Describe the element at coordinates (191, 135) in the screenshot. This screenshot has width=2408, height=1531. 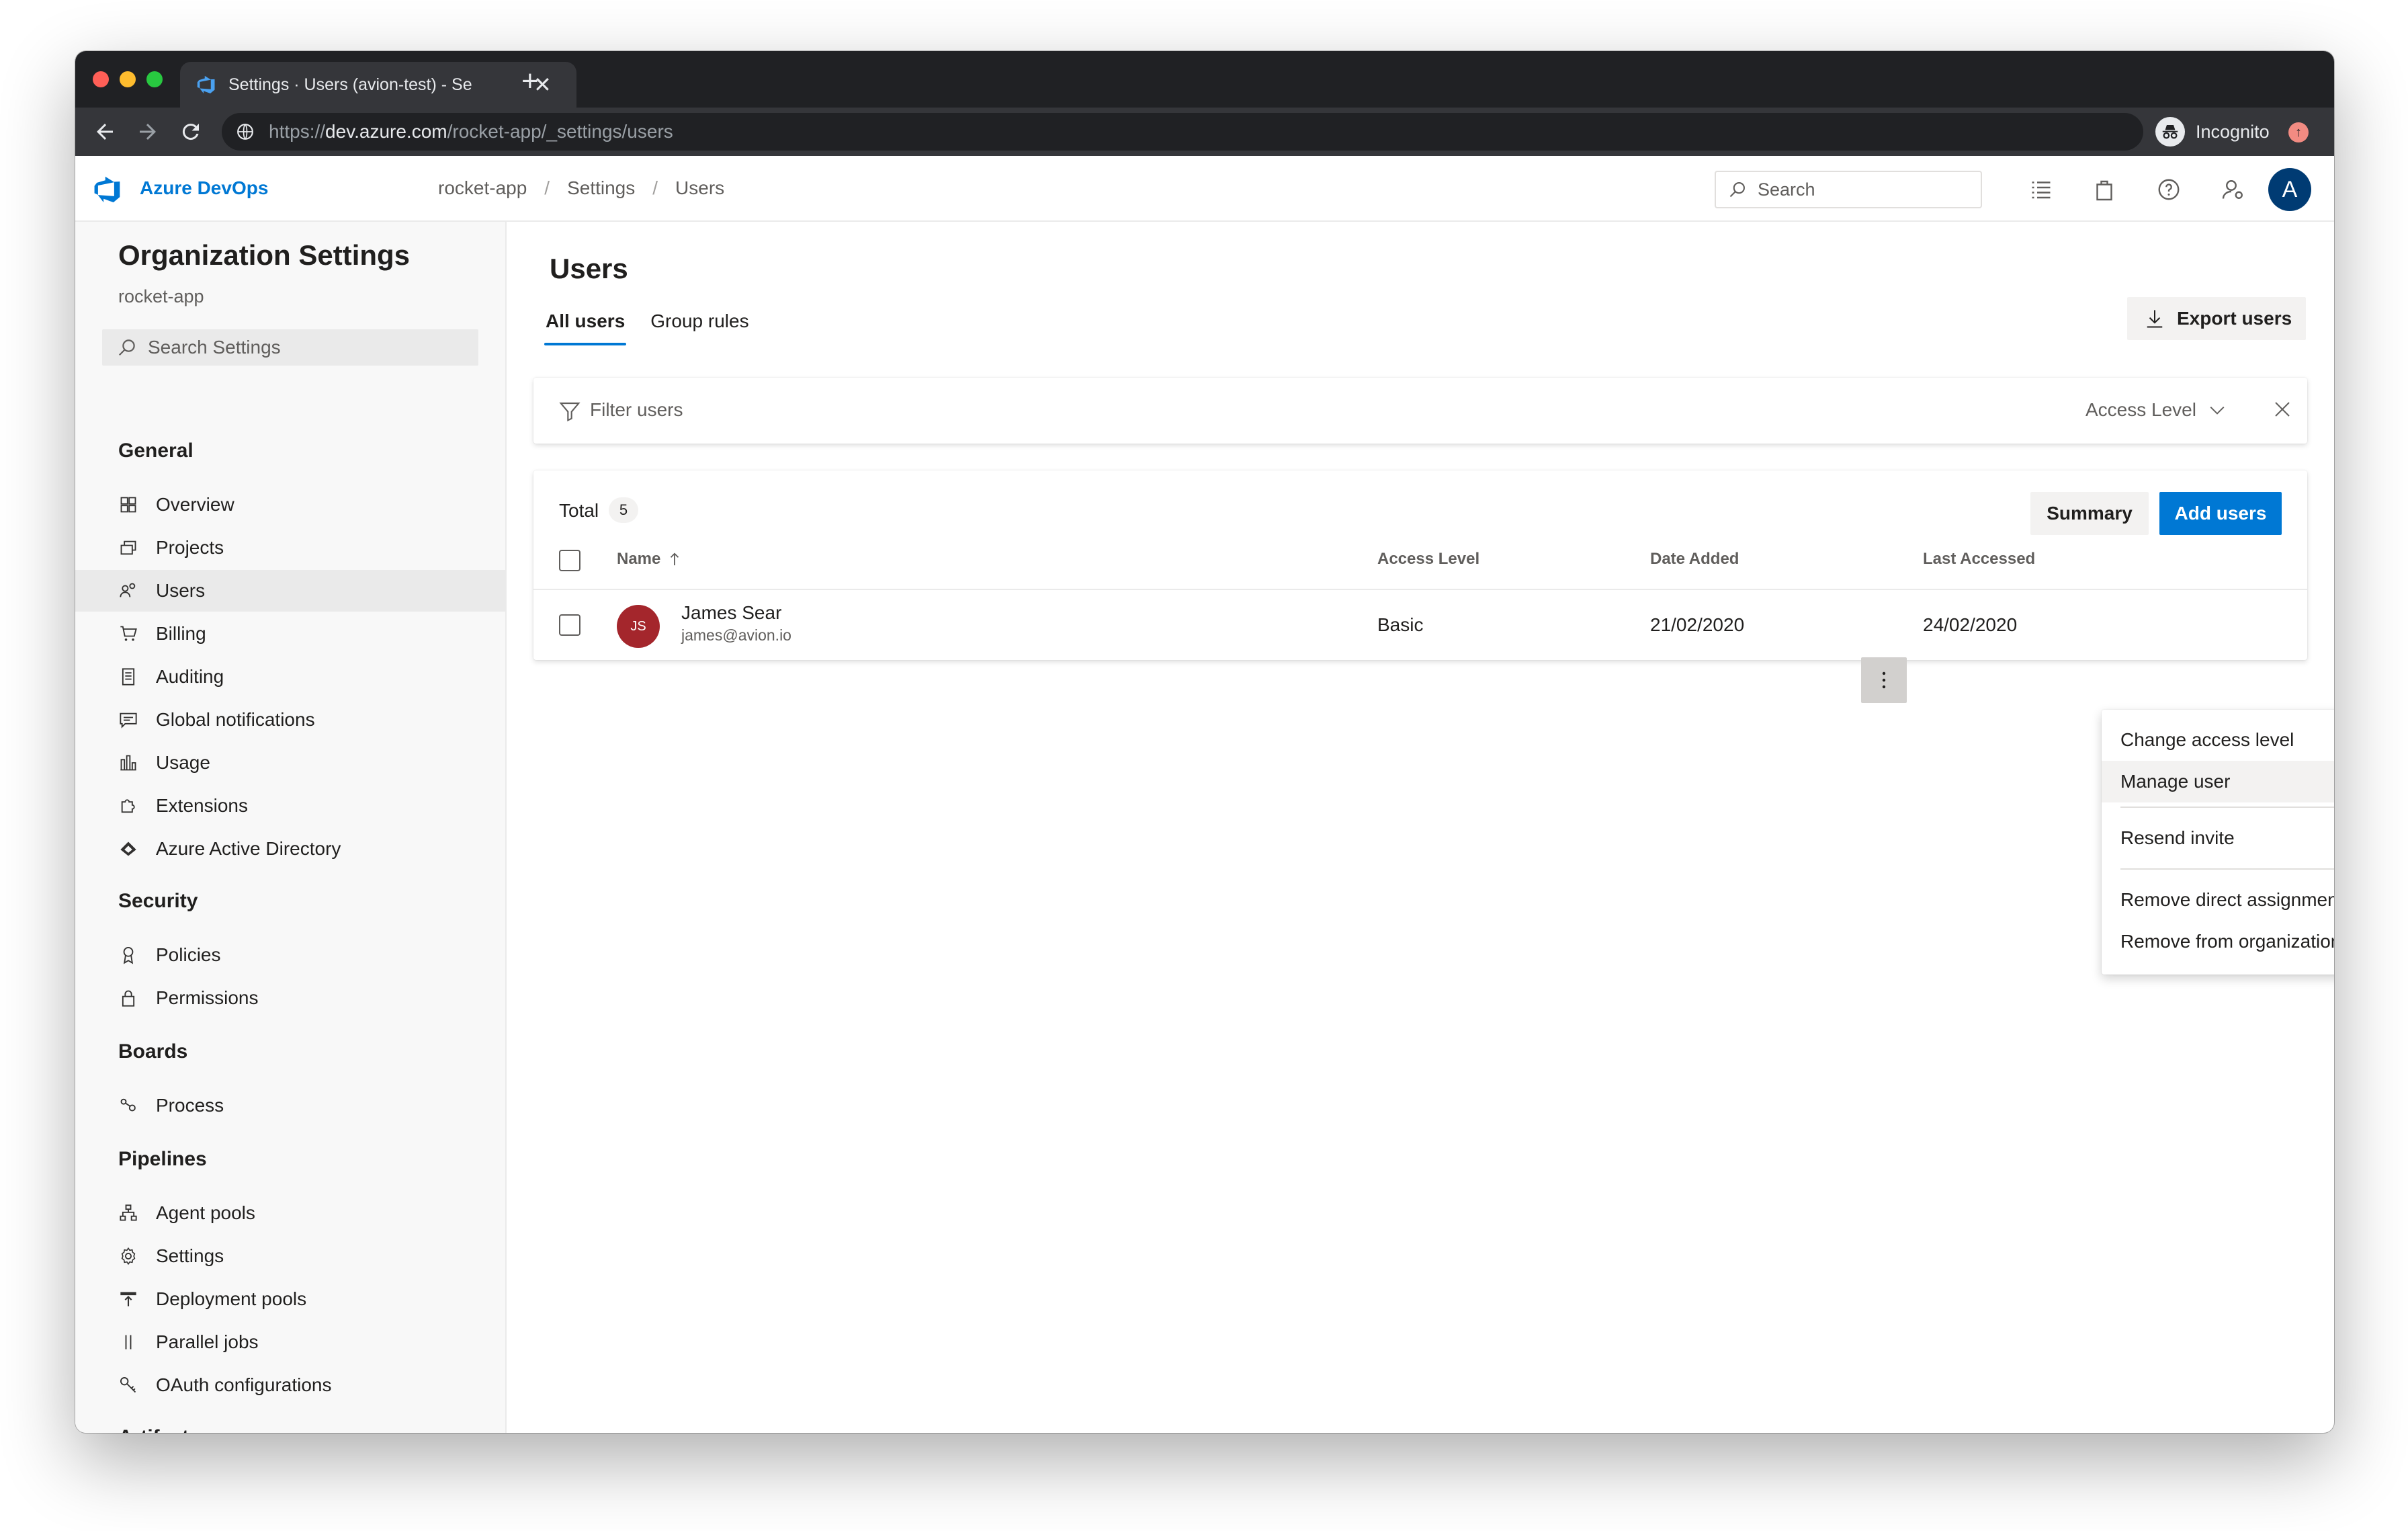
I see `reload-button` at that location.